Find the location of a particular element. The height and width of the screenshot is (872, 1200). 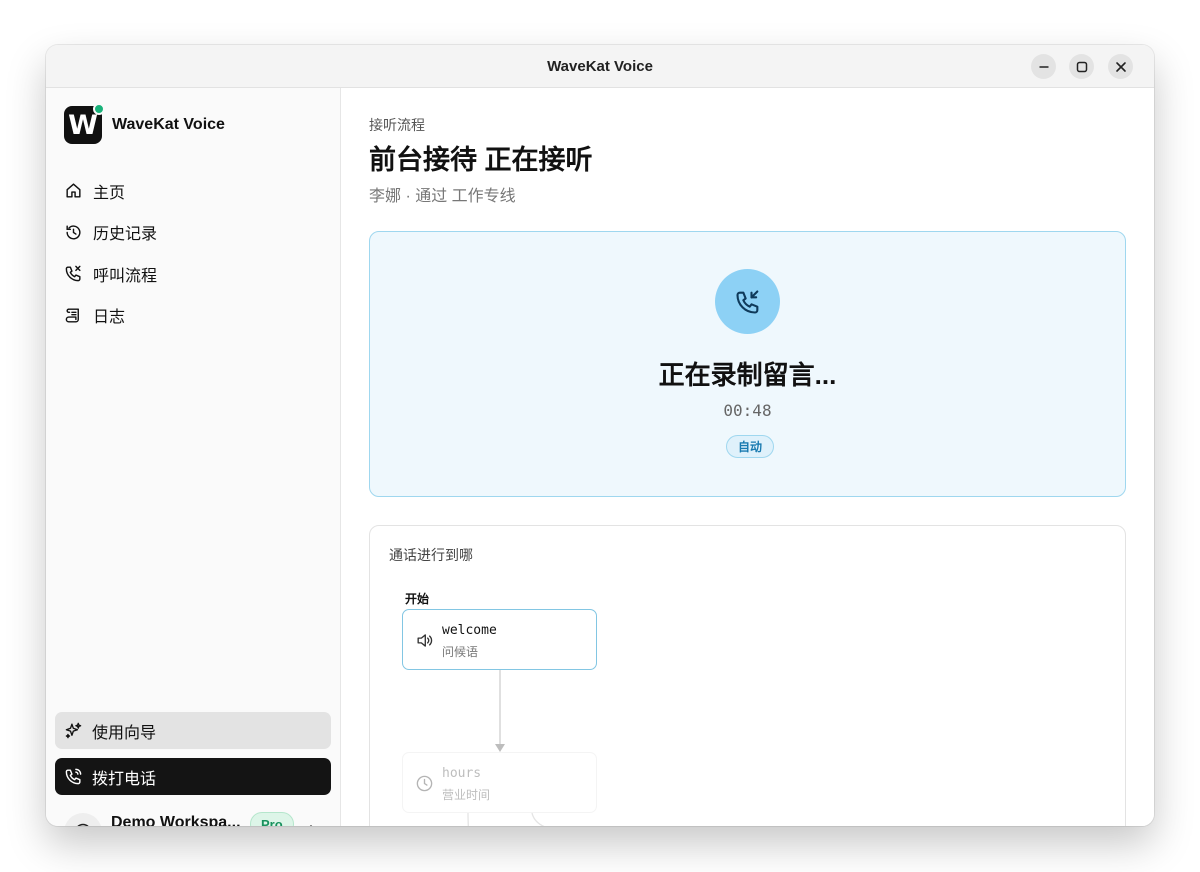

flow-arrowhead is located at coordinates (500, 748).